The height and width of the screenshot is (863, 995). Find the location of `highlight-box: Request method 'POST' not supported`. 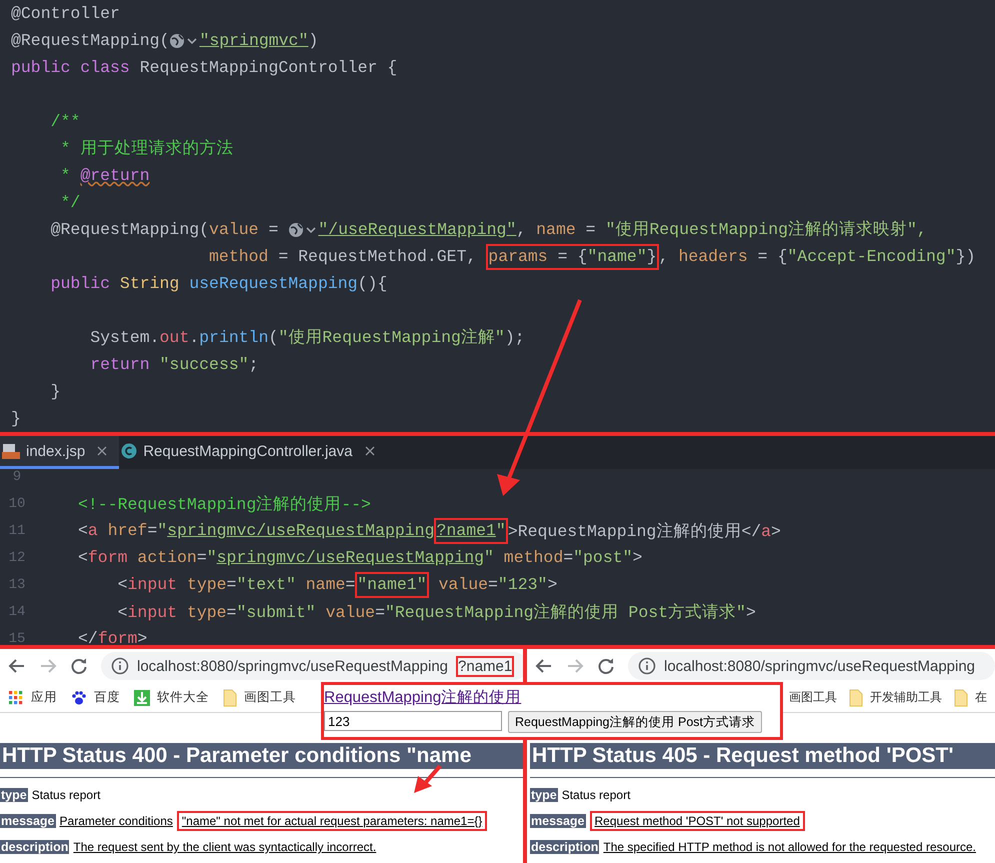

highlight-box: Request method 'POST' not supported is located at coordinates (697, 821).